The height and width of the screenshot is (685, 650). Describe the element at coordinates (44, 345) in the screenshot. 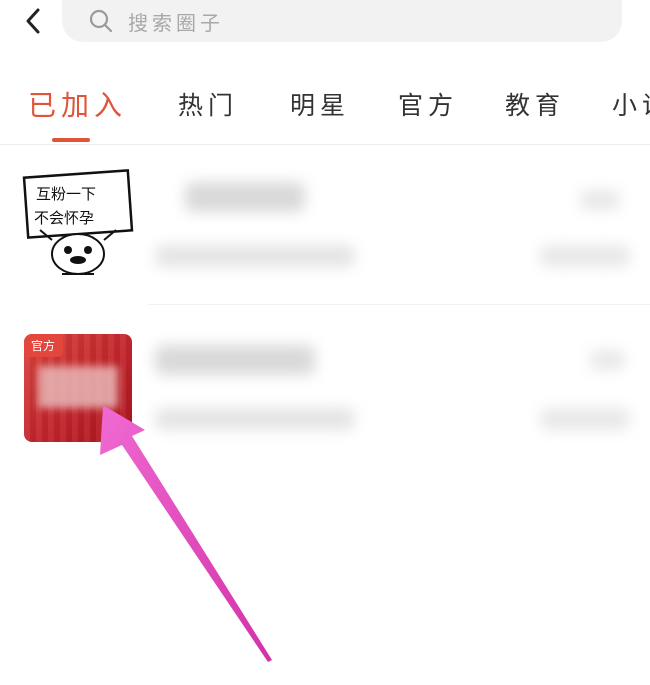

I see `official-badge: 官方` at that location.